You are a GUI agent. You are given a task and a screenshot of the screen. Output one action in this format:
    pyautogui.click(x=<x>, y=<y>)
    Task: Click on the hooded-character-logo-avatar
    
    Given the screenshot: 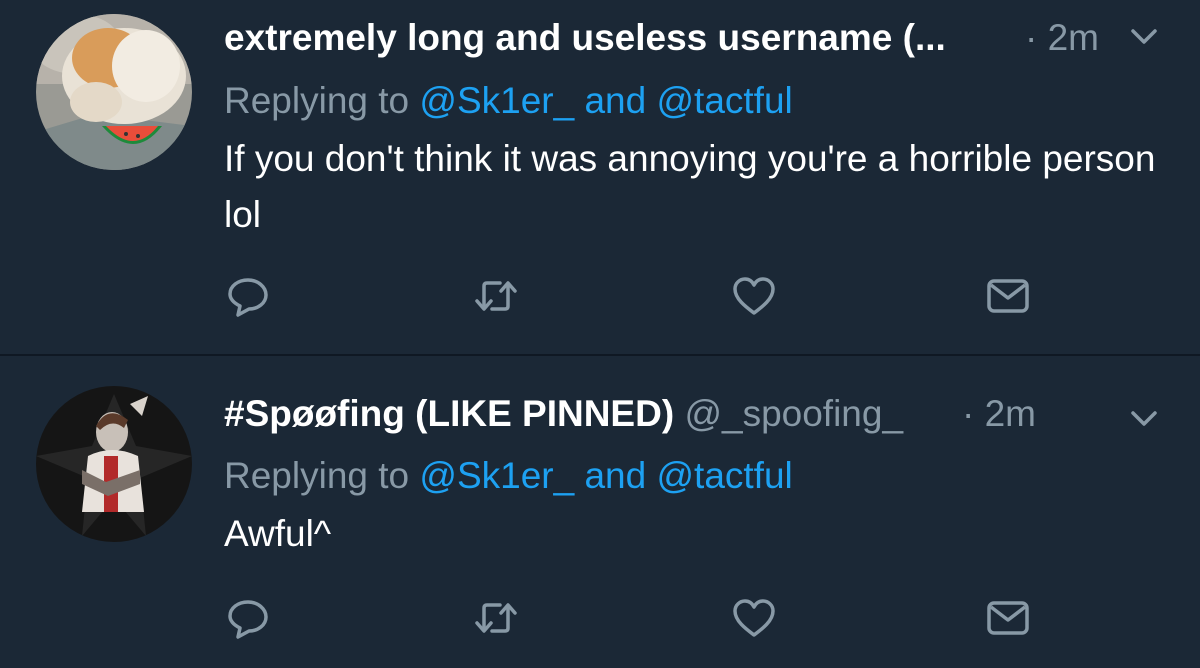 What is the action you would take?
    pyautogui.click(x=114, y=464)
    